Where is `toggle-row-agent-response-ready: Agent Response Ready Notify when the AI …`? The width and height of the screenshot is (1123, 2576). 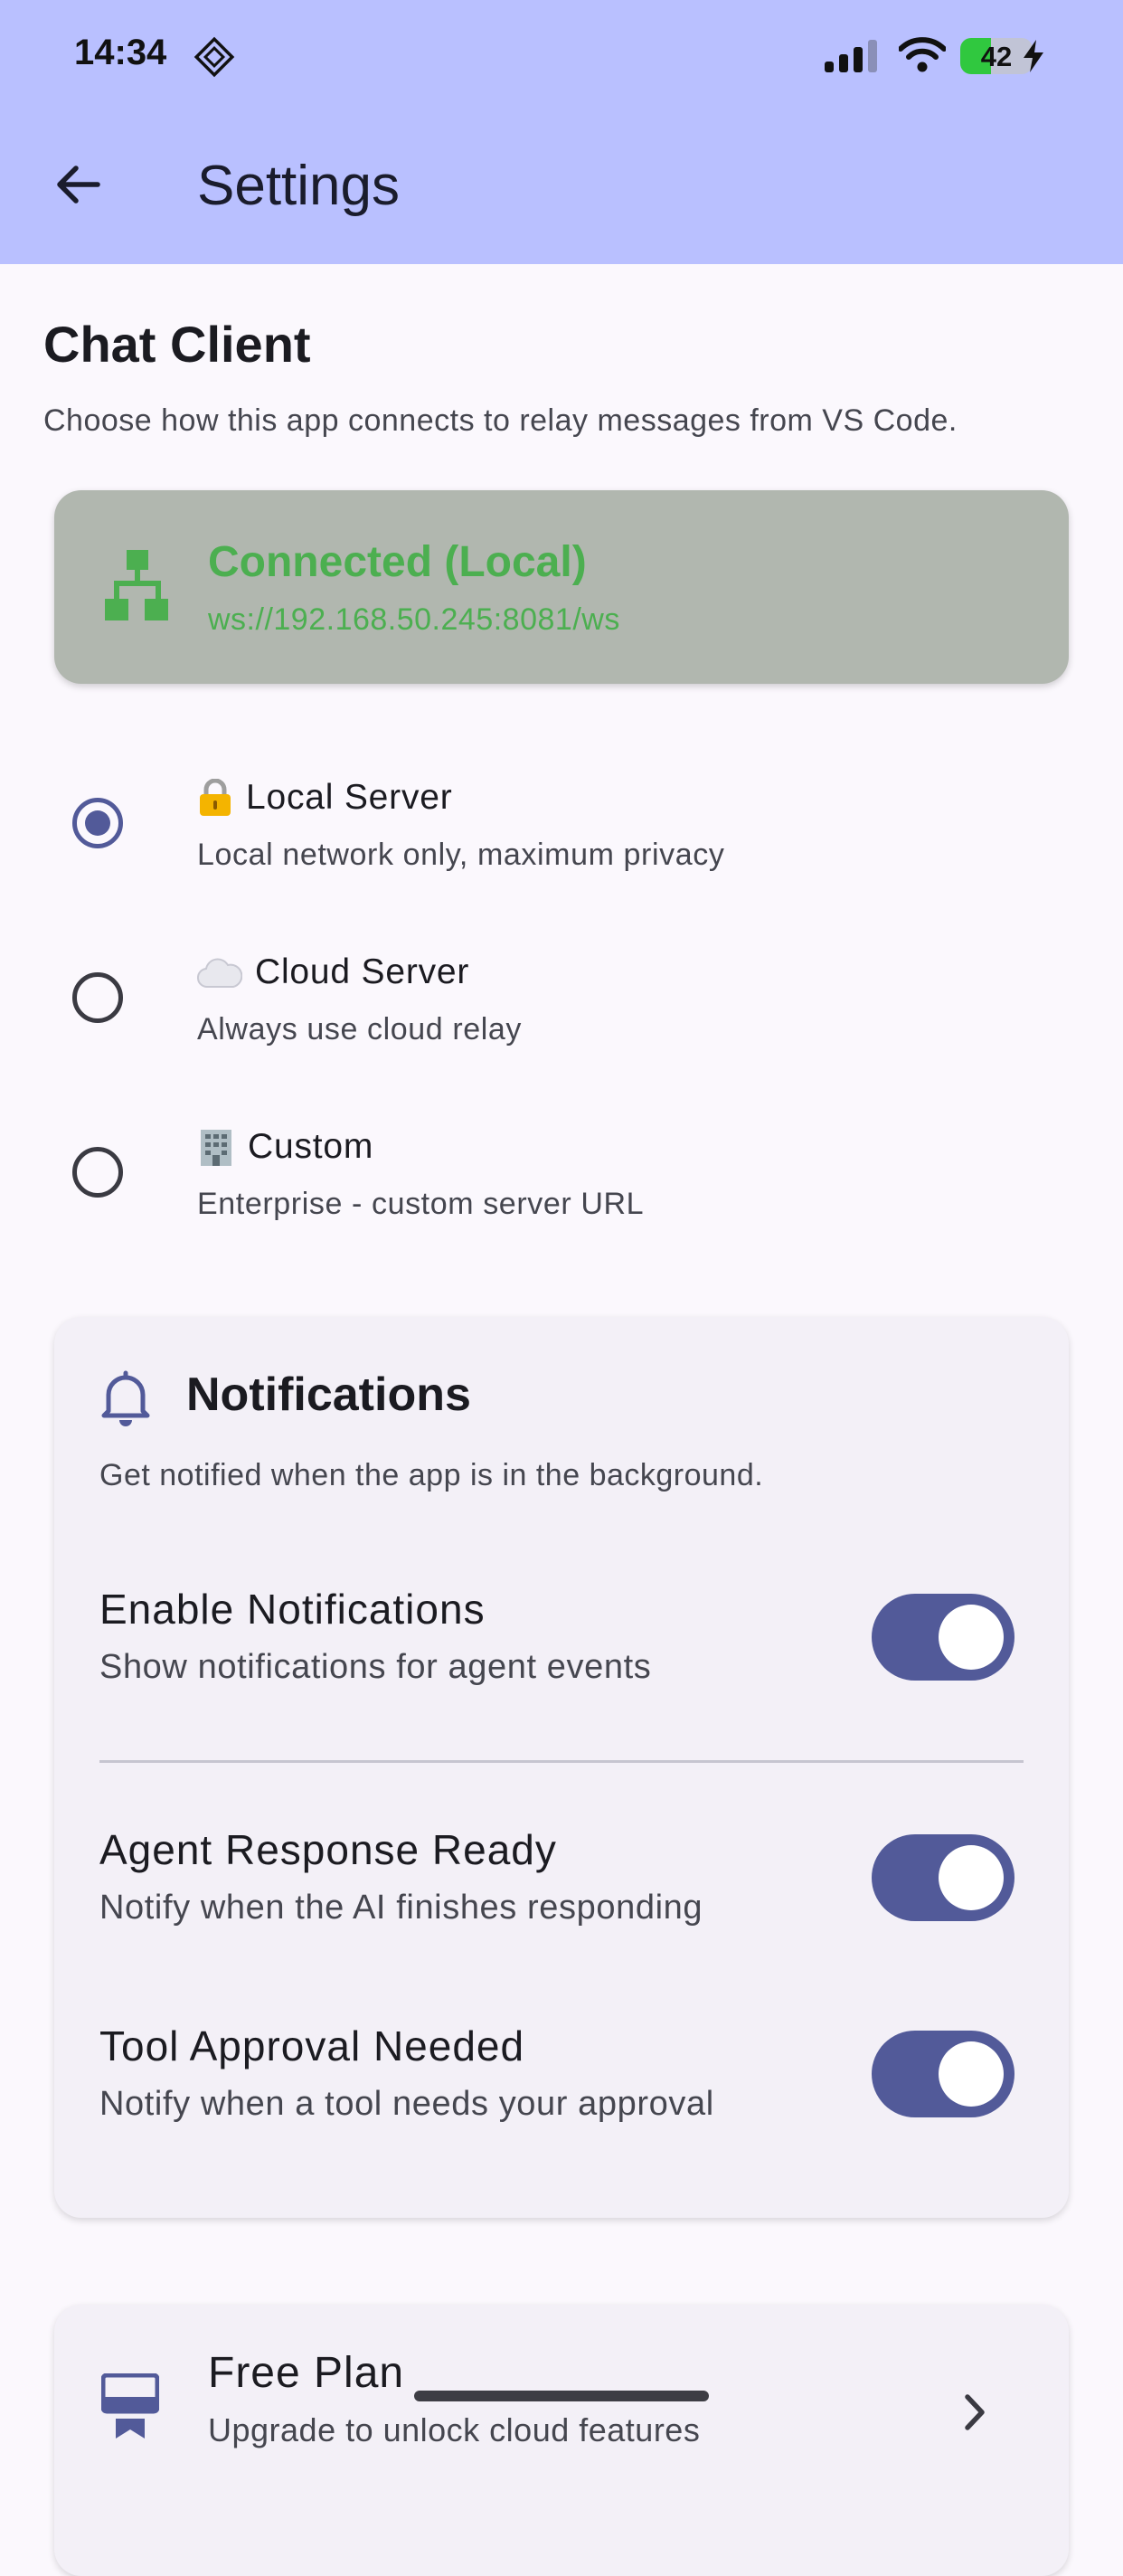 toggle-row-agent-response-ready: Agent Response Ready Notify when the AI … is located at coordinates (561, 1893).